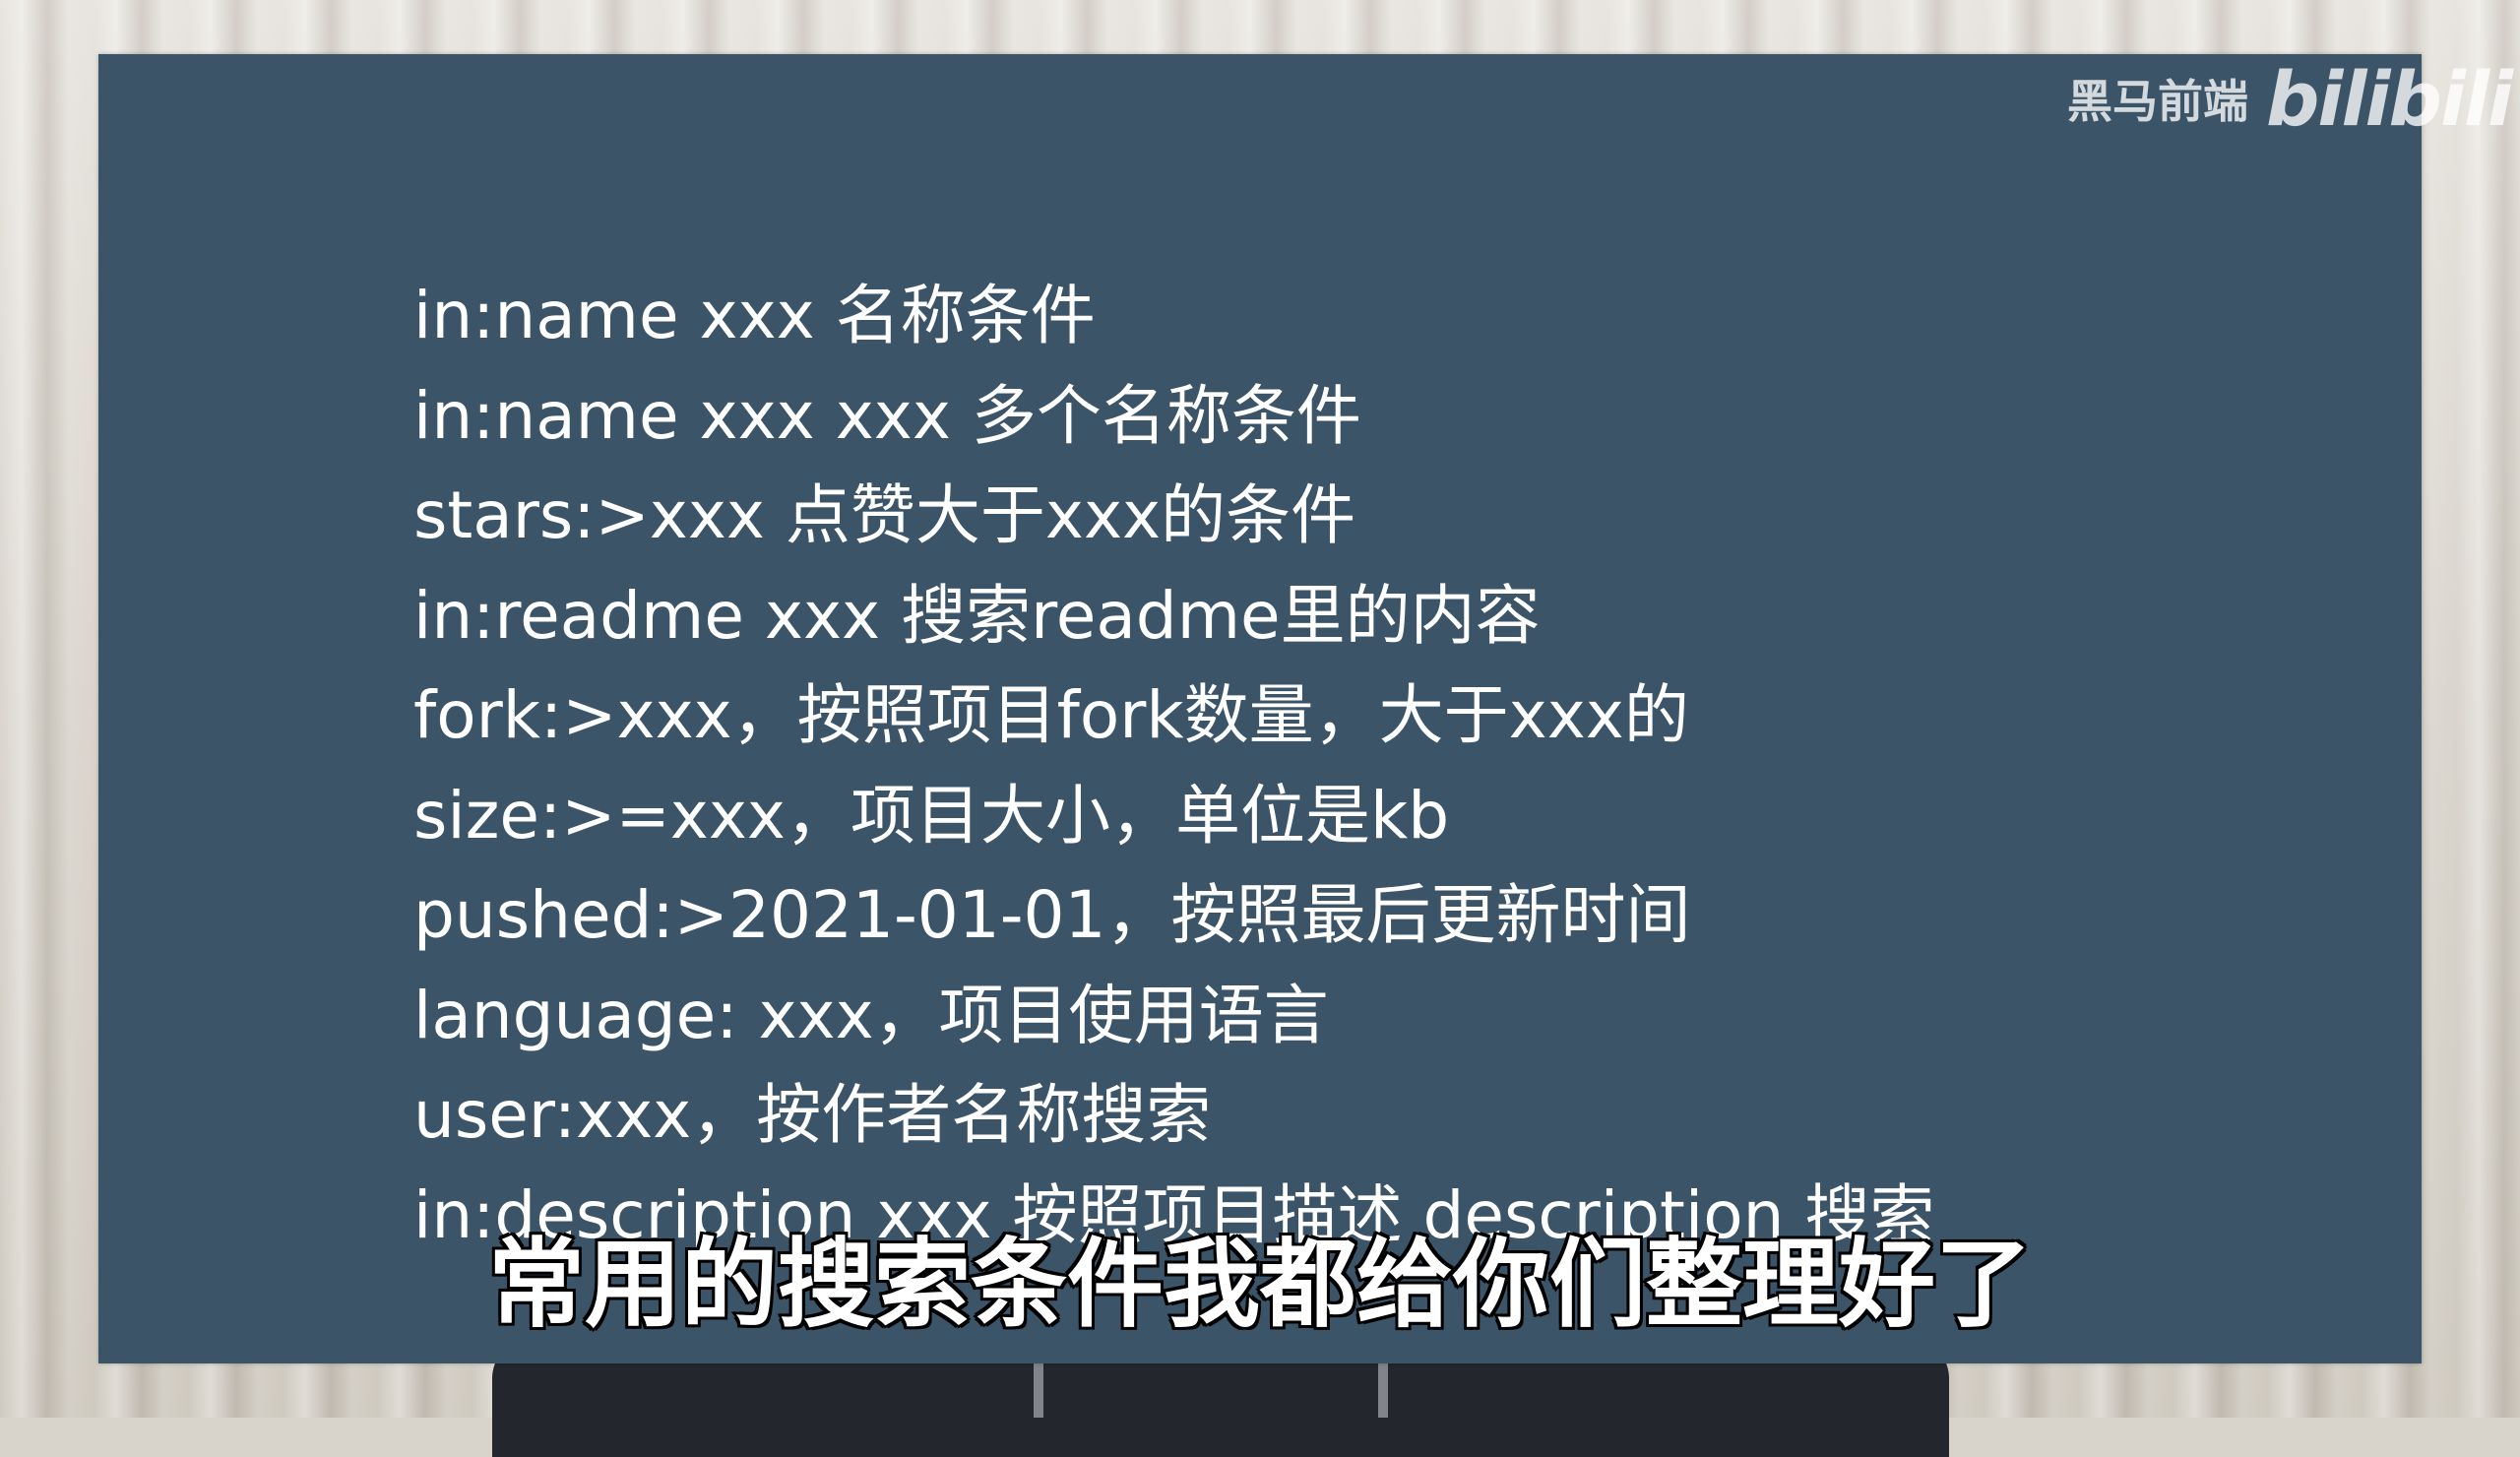  What do you see at coordinates (977, 615) in the screenshot?
I see `list-item: in:readme xxx 搜索readme里的内容` at bounding box center [977, 615].